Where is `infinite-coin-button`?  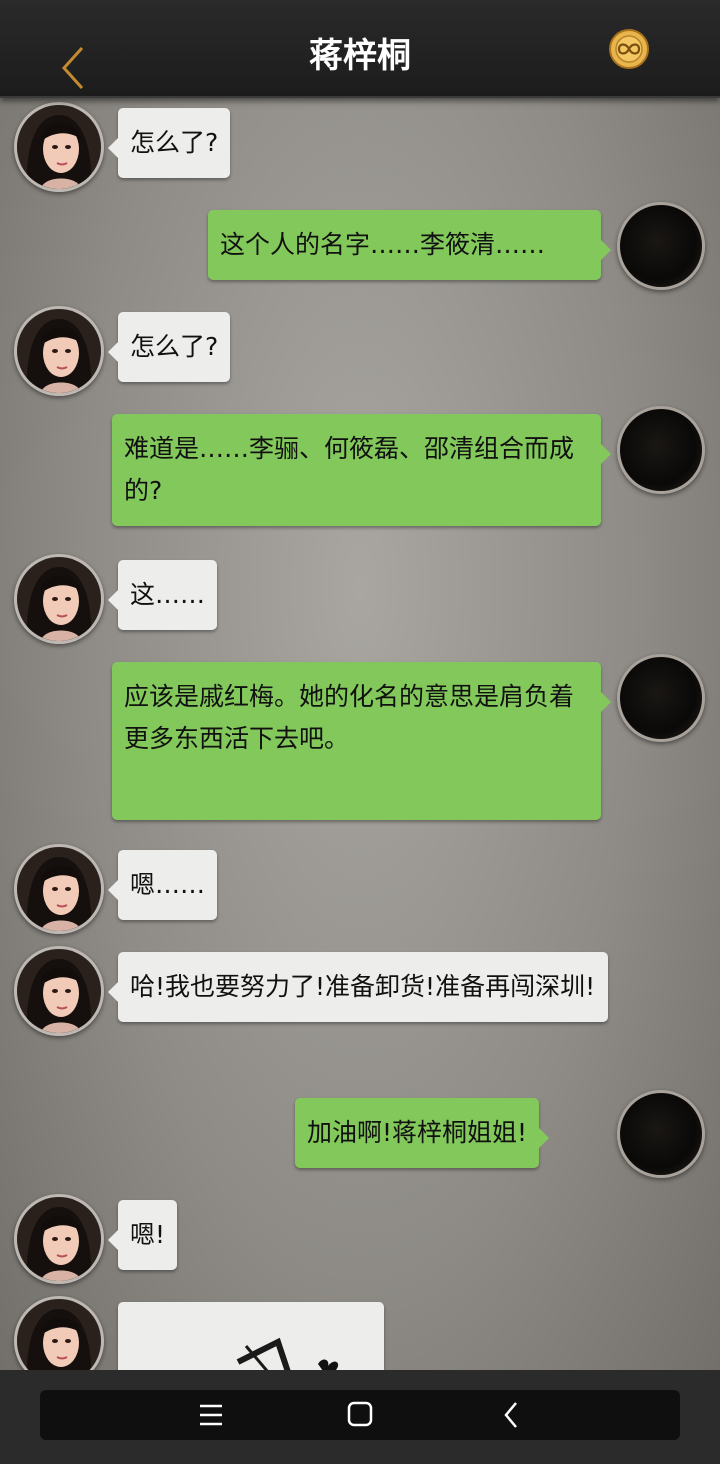 infinite-coin-button is located at coordinates (629, 49).